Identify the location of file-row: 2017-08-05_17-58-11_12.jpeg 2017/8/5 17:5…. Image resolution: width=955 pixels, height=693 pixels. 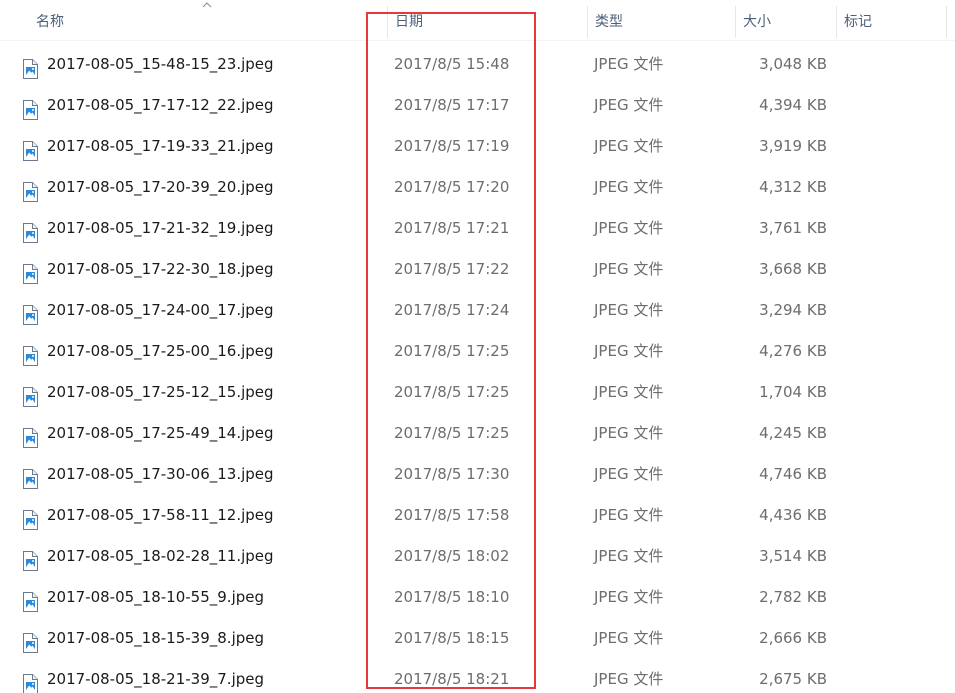
(477, 515).